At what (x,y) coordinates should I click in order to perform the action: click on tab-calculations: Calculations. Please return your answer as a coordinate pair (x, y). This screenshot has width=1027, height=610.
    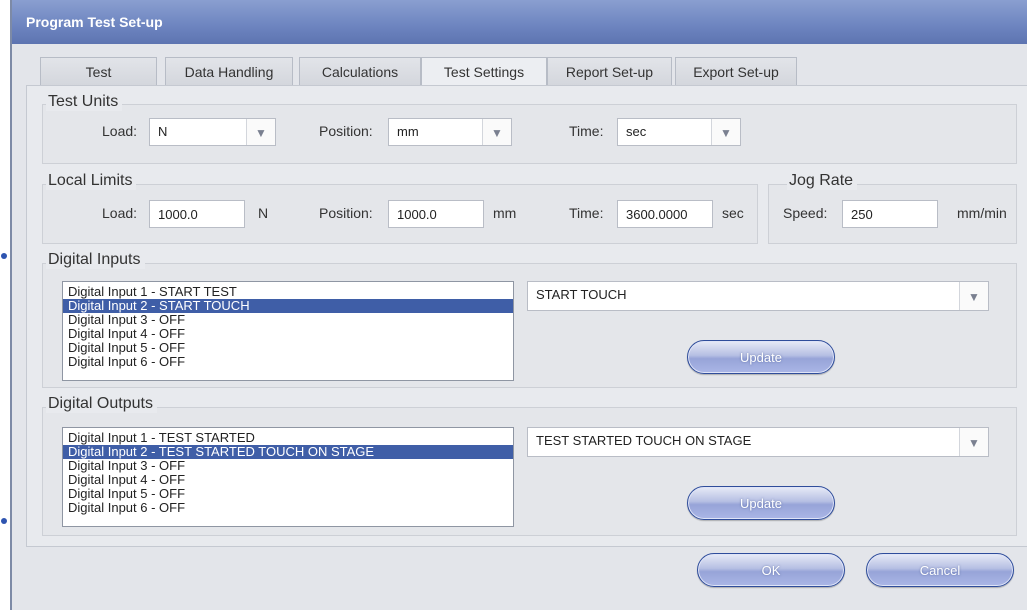
    Looking at the image, I should click on (360, 71).